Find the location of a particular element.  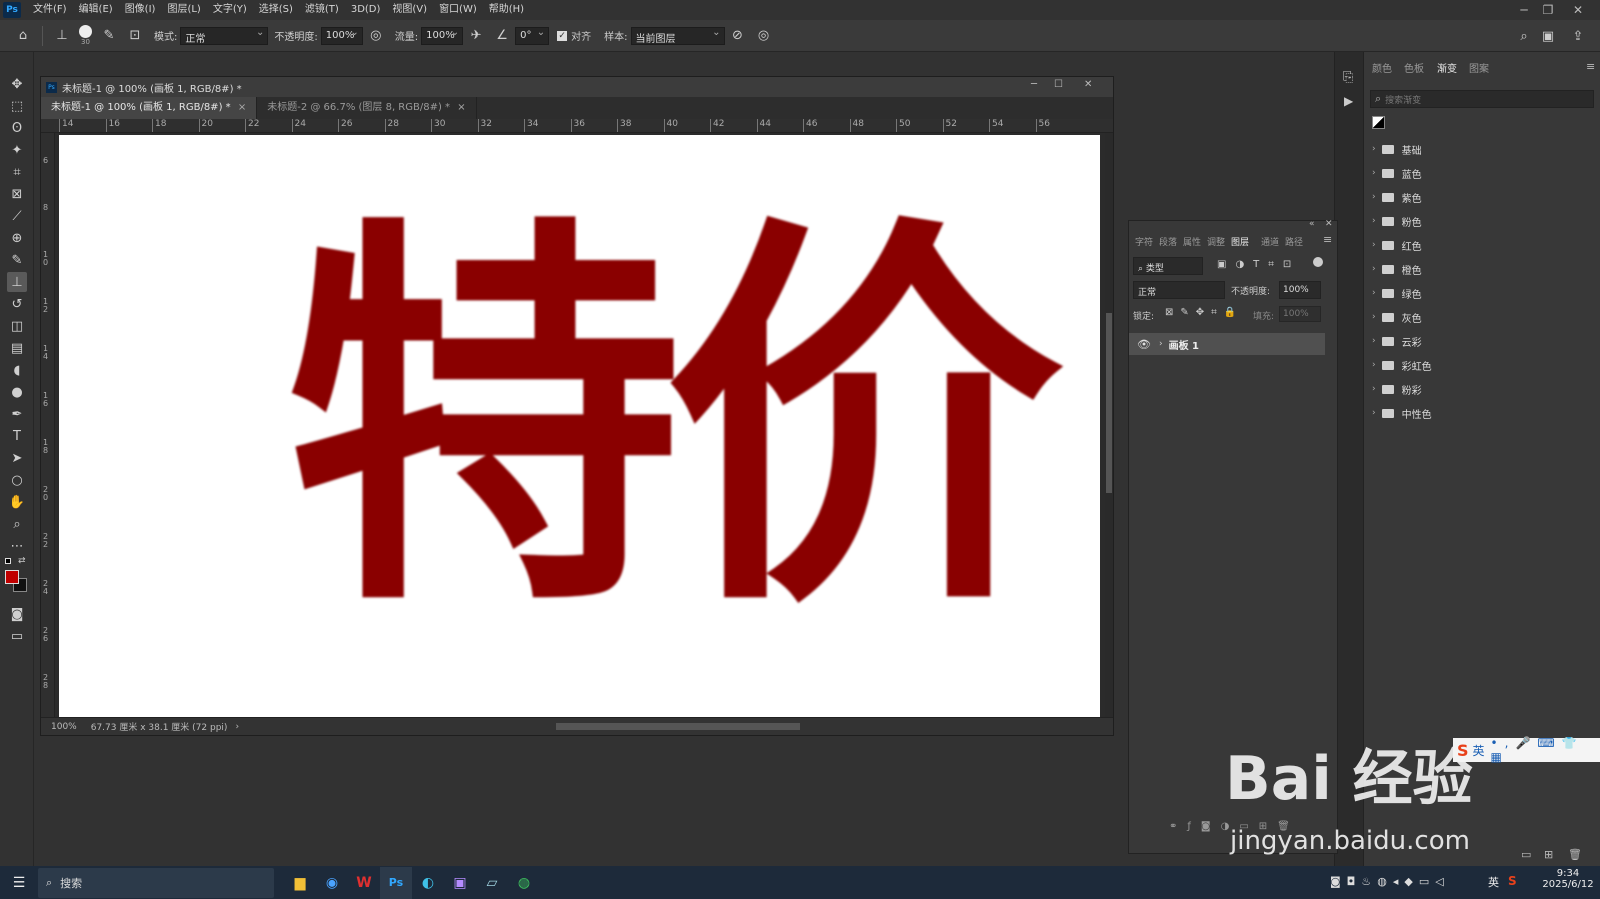

layer-row: 👁 › 画板 1 is located at coordinates (1227, 344).